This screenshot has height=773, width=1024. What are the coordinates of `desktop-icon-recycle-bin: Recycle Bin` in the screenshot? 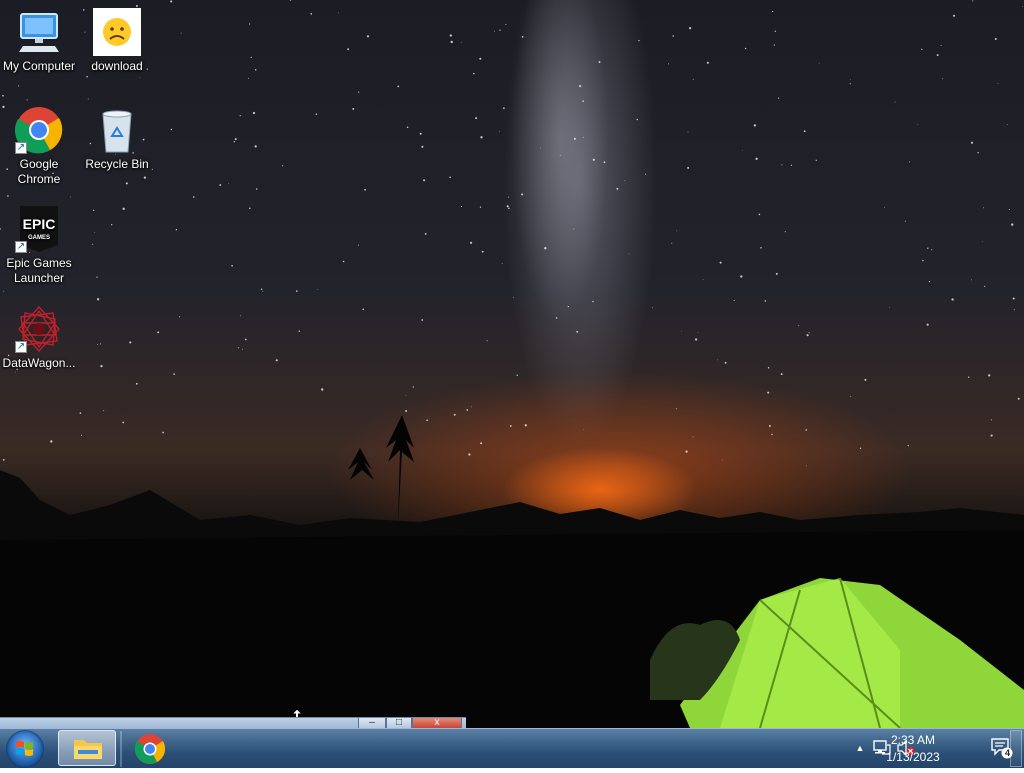 It's located at (117, 139).